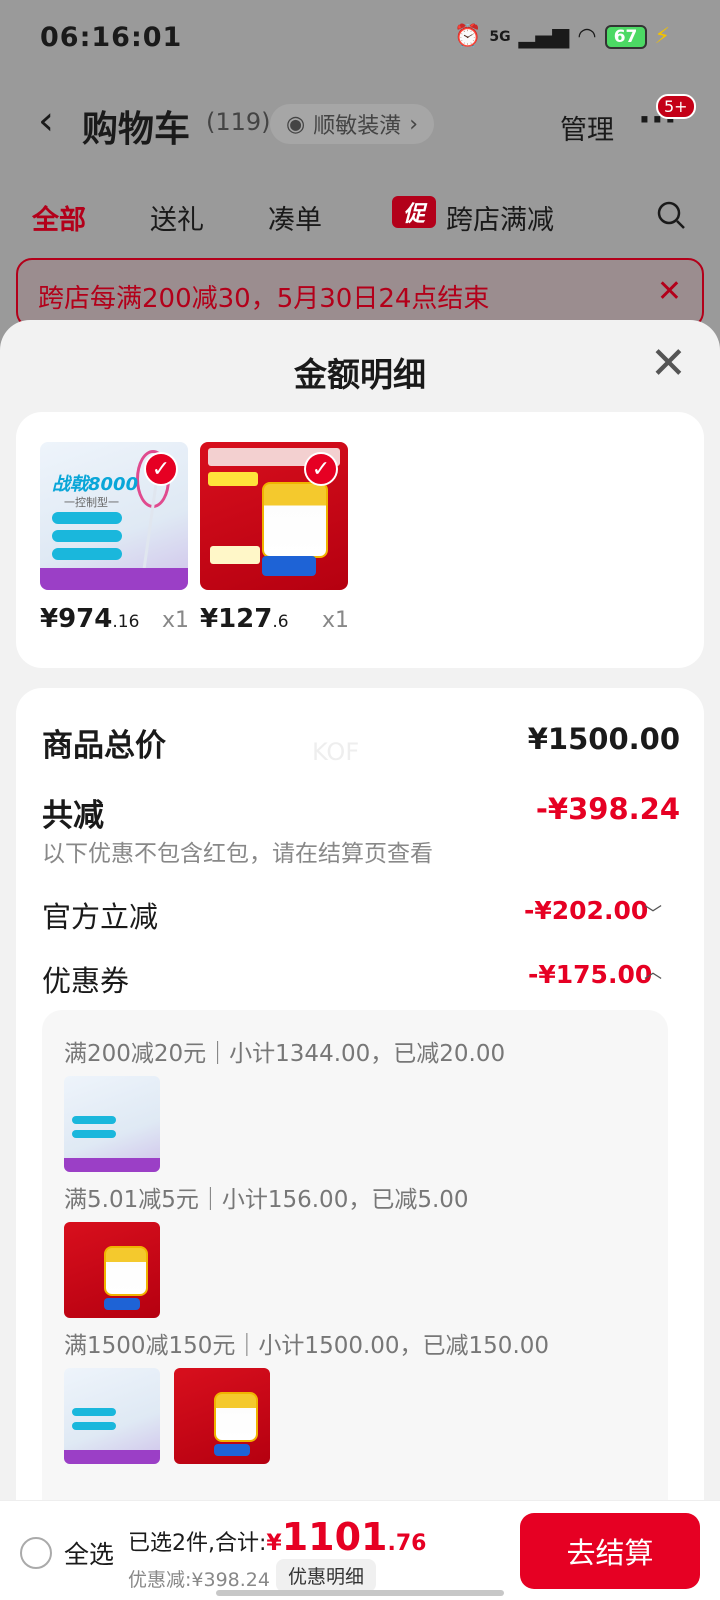  What do you see at coordinates (100, 917) in the screenshot?
I see `official-discount-label: 官方立减` at bounding box center [100, 917].